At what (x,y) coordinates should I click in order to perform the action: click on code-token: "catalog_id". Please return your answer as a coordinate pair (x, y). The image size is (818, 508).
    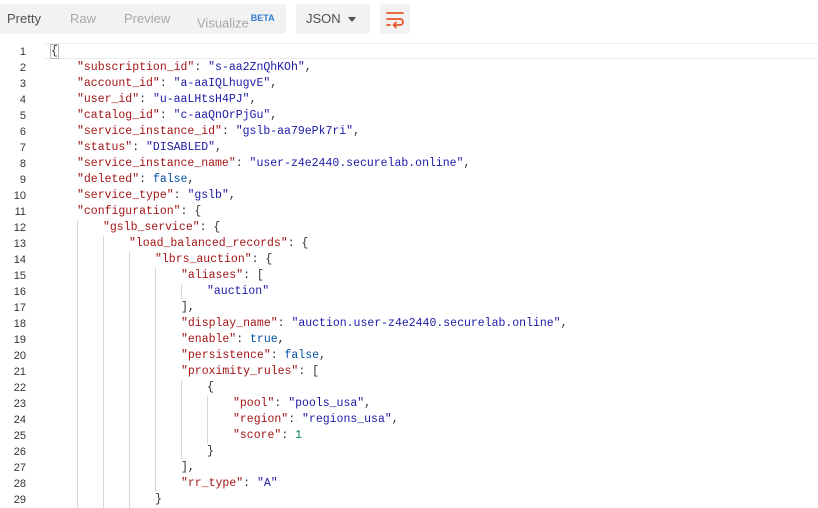
    Looking at the image, I should click on (118, 115).